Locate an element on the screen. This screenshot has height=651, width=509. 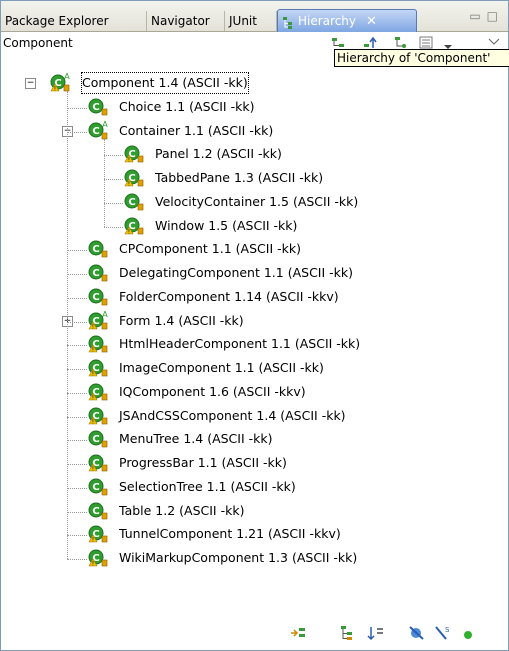
tree-item-label: Form 1.4 (ASCII -kk) is located at coordinates (181, 320).